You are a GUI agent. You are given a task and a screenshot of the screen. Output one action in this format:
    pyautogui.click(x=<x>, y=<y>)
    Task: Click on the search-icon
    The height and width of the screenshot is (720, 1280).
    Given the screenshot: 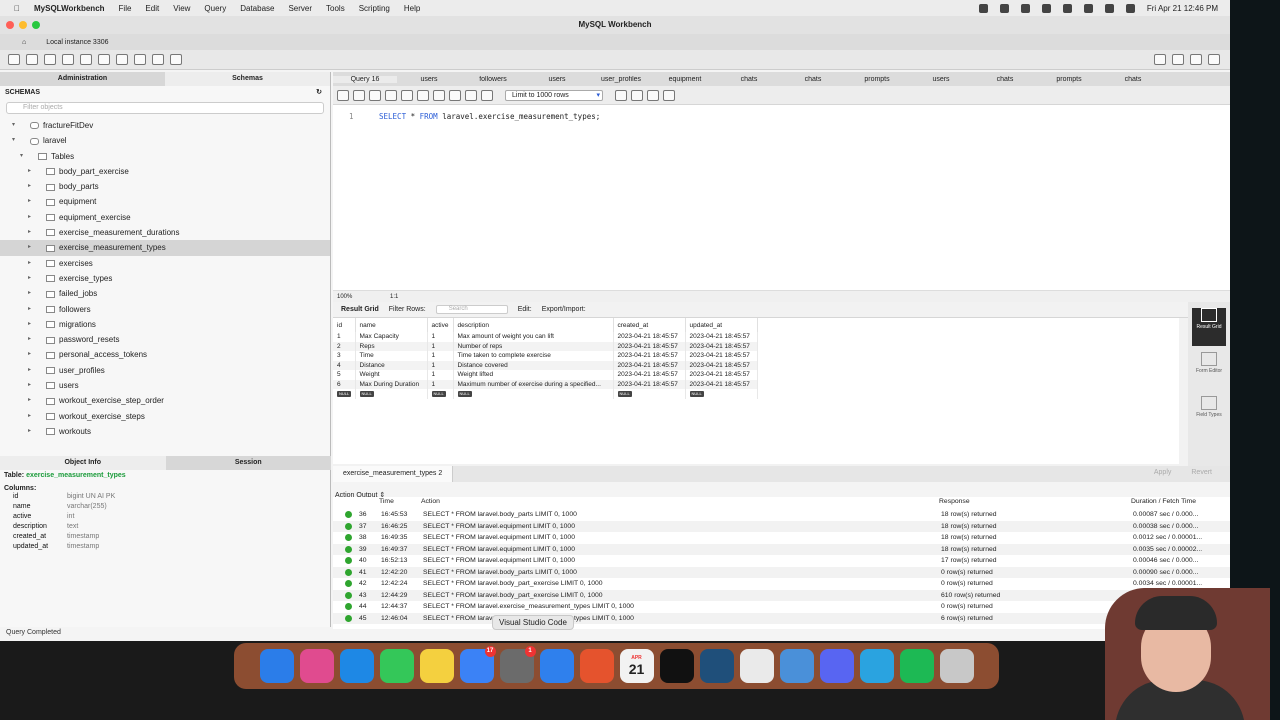 What is the action you would take?
    pyautogui.click(x=637, y=95)
    